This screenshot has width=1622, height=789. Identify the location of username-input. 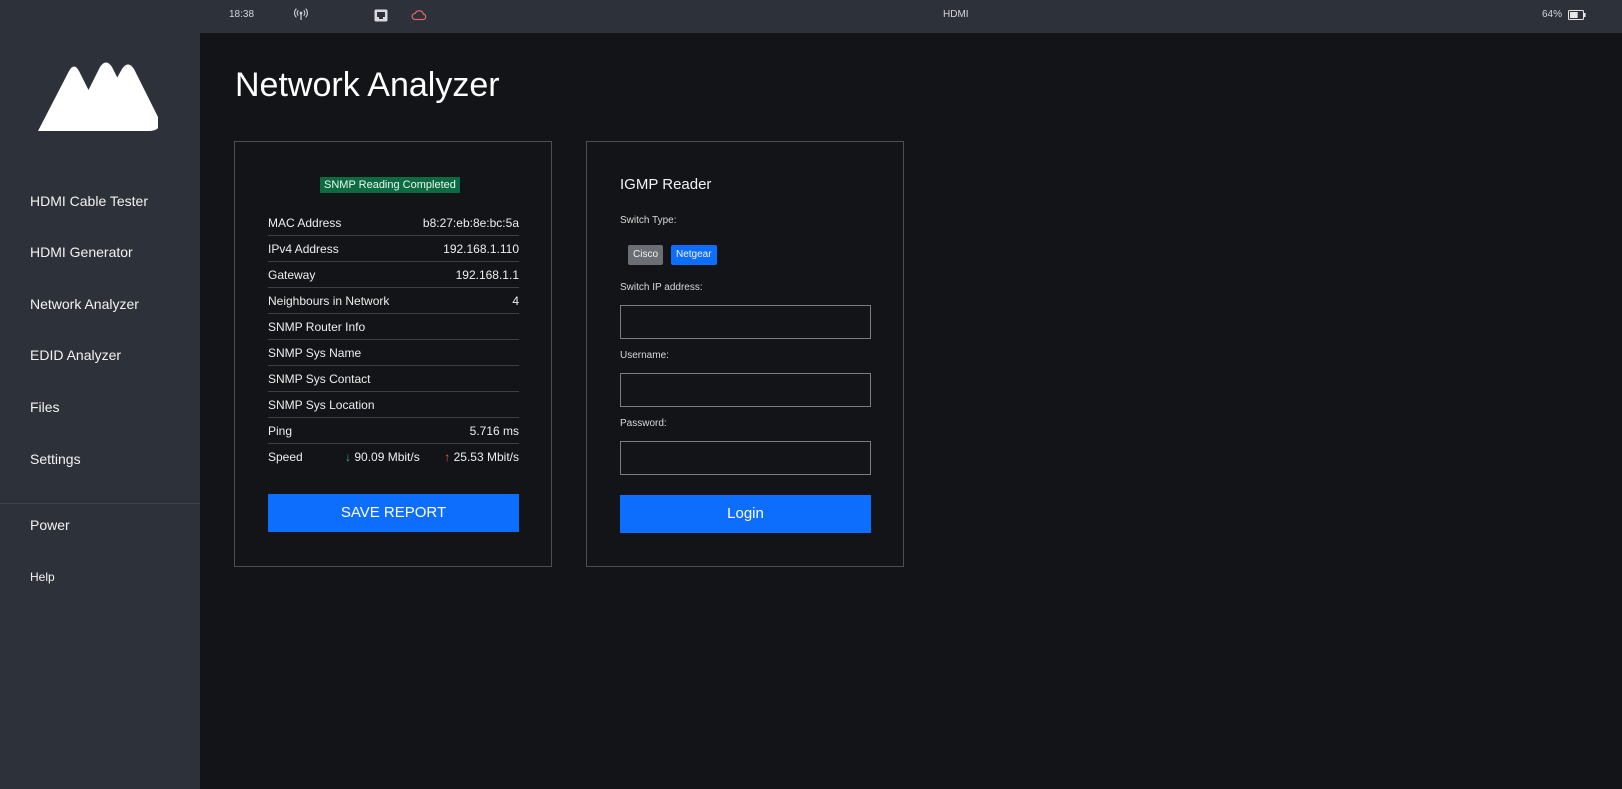
(745, 390).